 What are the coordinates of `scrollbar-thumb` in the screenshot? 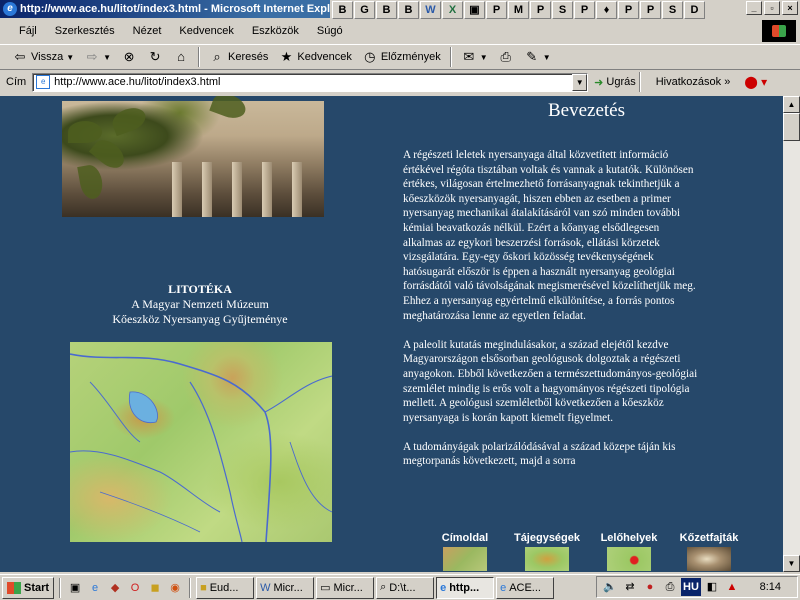 It's located at (791, 127).